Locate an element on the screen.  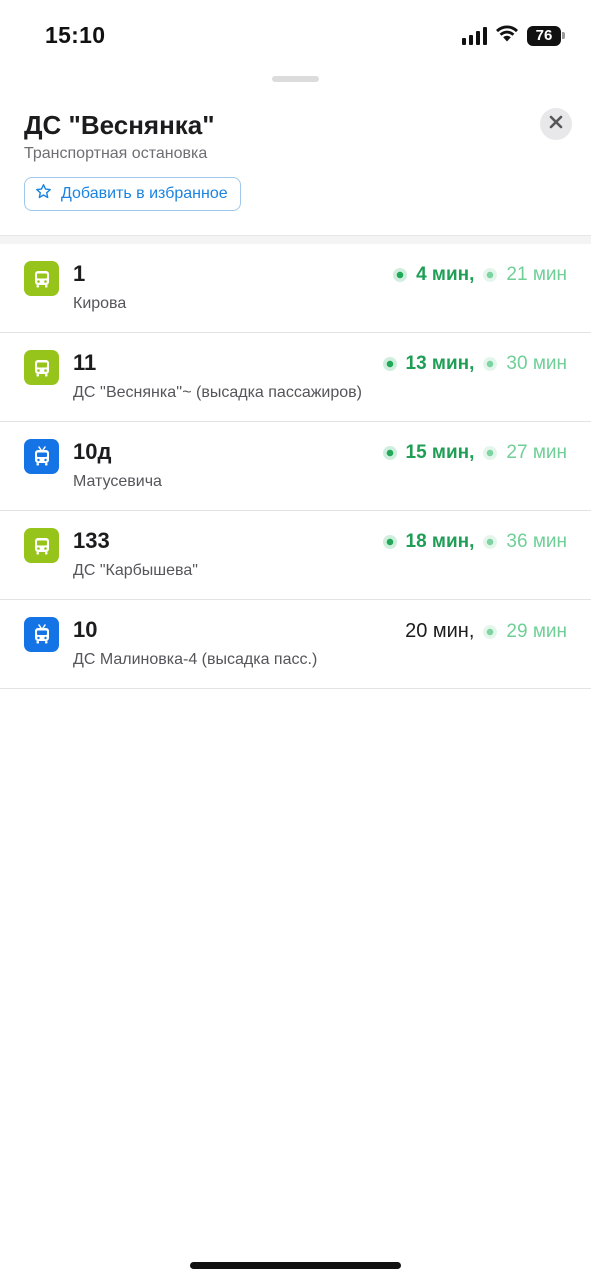
arrival-times: 20 мин, 29 мин is located at coordinates (486, 631).